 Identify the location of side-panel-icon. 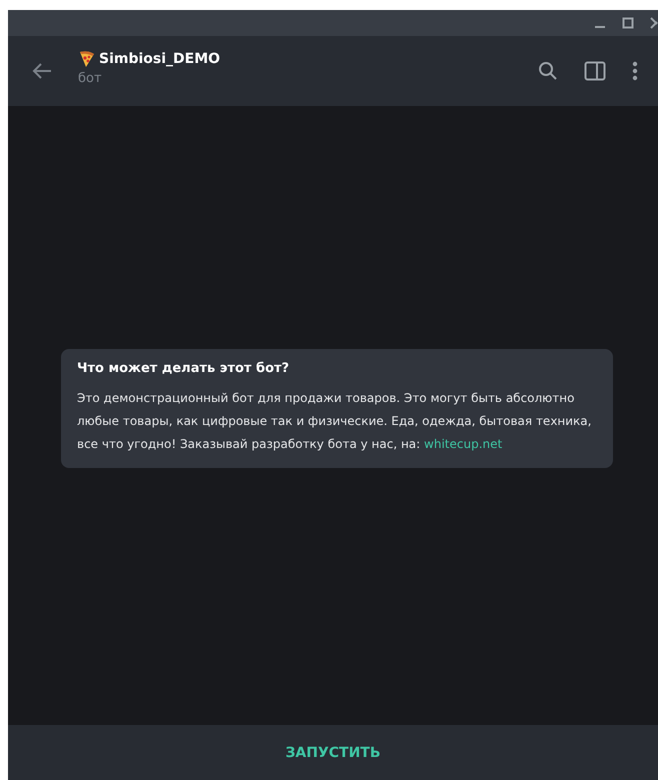
(595, 71).